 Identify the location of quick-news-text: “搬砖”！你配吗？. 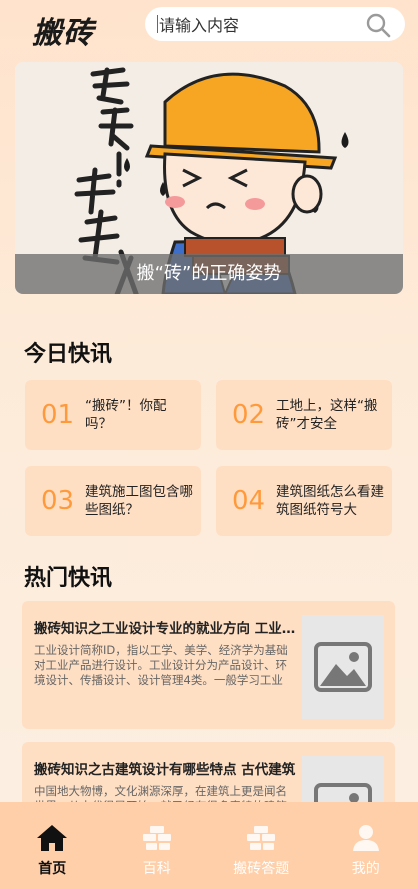
(126, 415).